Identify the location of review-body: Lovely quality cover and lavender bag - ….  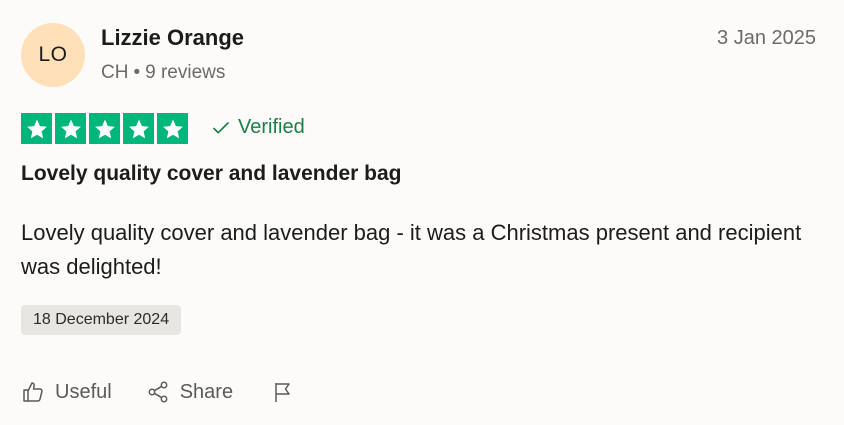
(411, 249).